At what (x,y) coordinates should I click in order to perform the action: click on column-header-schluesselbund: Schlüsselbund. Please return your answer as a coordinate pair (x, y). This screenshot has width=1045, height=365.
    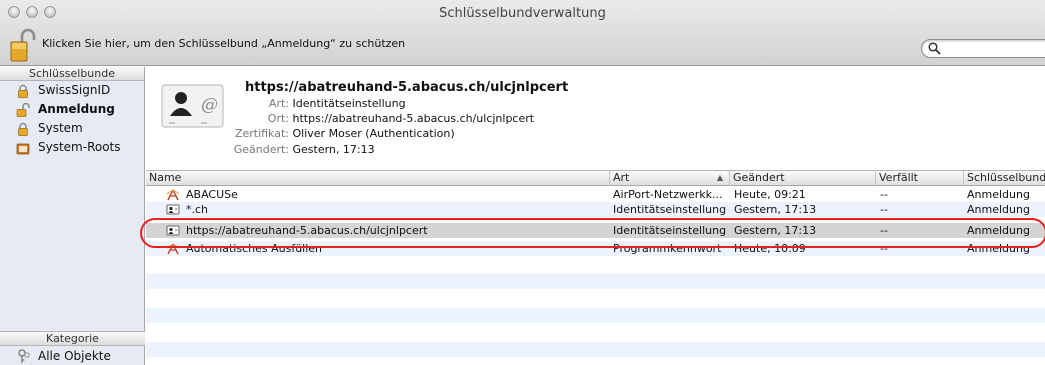
    Looking at the image, I should click on (1004, 178).